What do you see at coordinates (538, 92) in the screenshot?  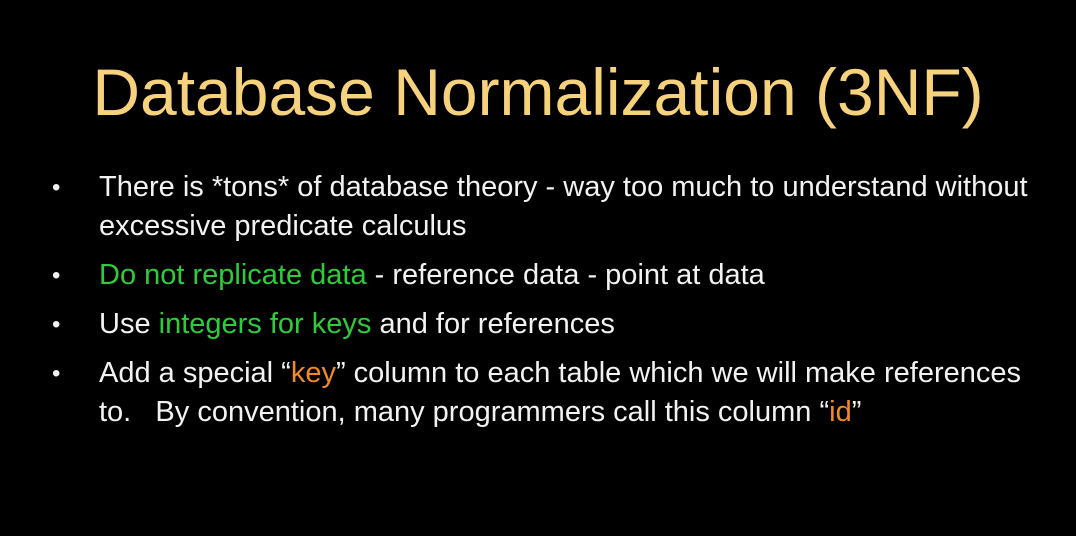 I see `slide-title: Database Normalization (3NF)` at bounding box center [538, 92].